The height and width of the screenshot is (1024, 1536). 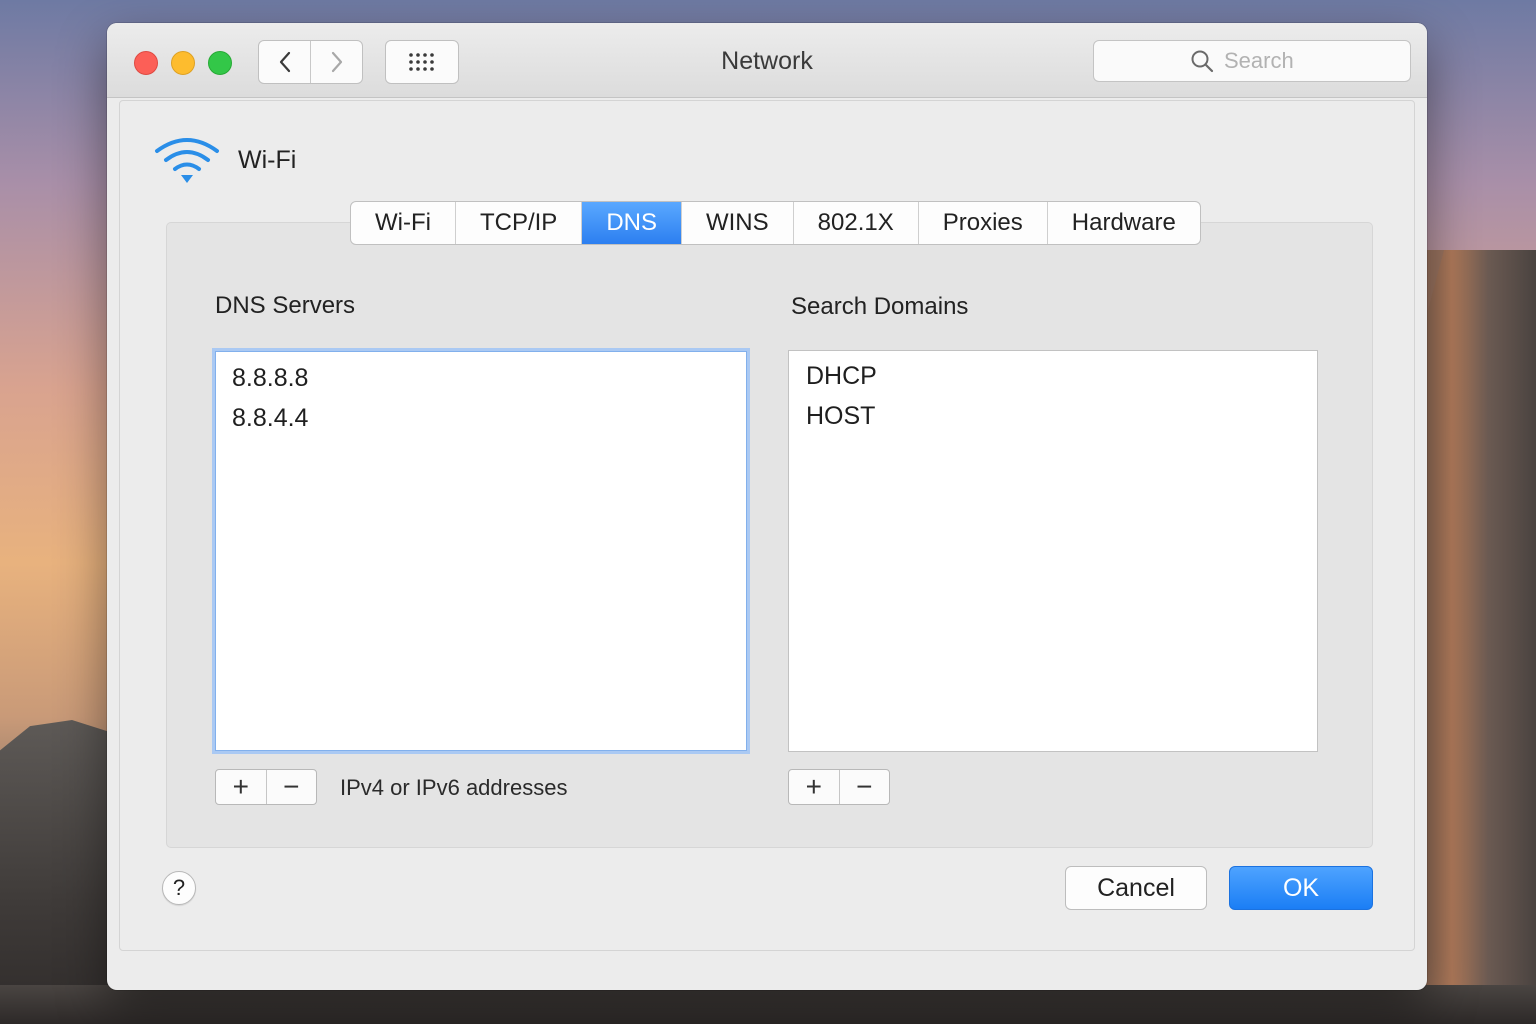 I want to click on add-dns-server-button: +, so click(x=241, y=787).